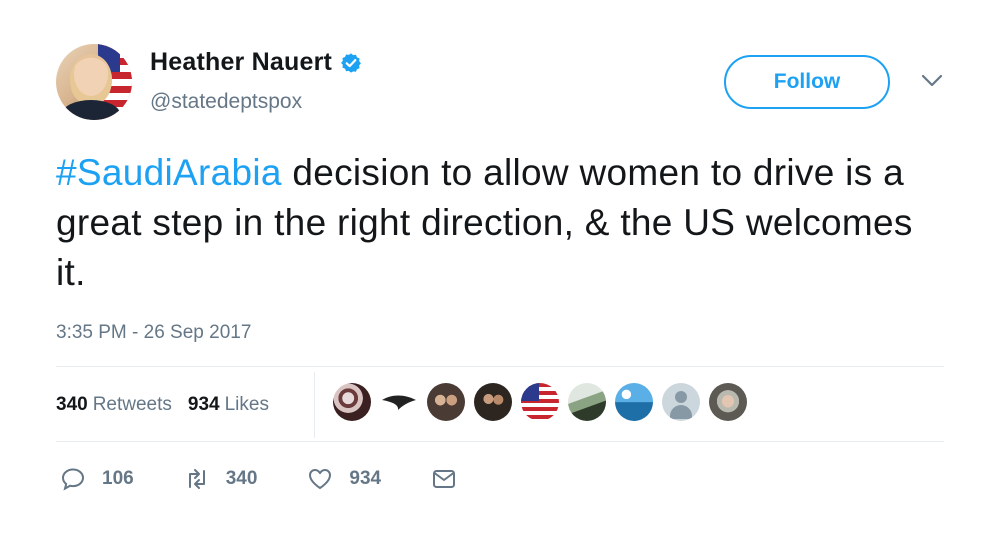  What do you see at coordinates (314, 405) in the screenshot?
I see `stats-separator` at bounding box center [314, 405].